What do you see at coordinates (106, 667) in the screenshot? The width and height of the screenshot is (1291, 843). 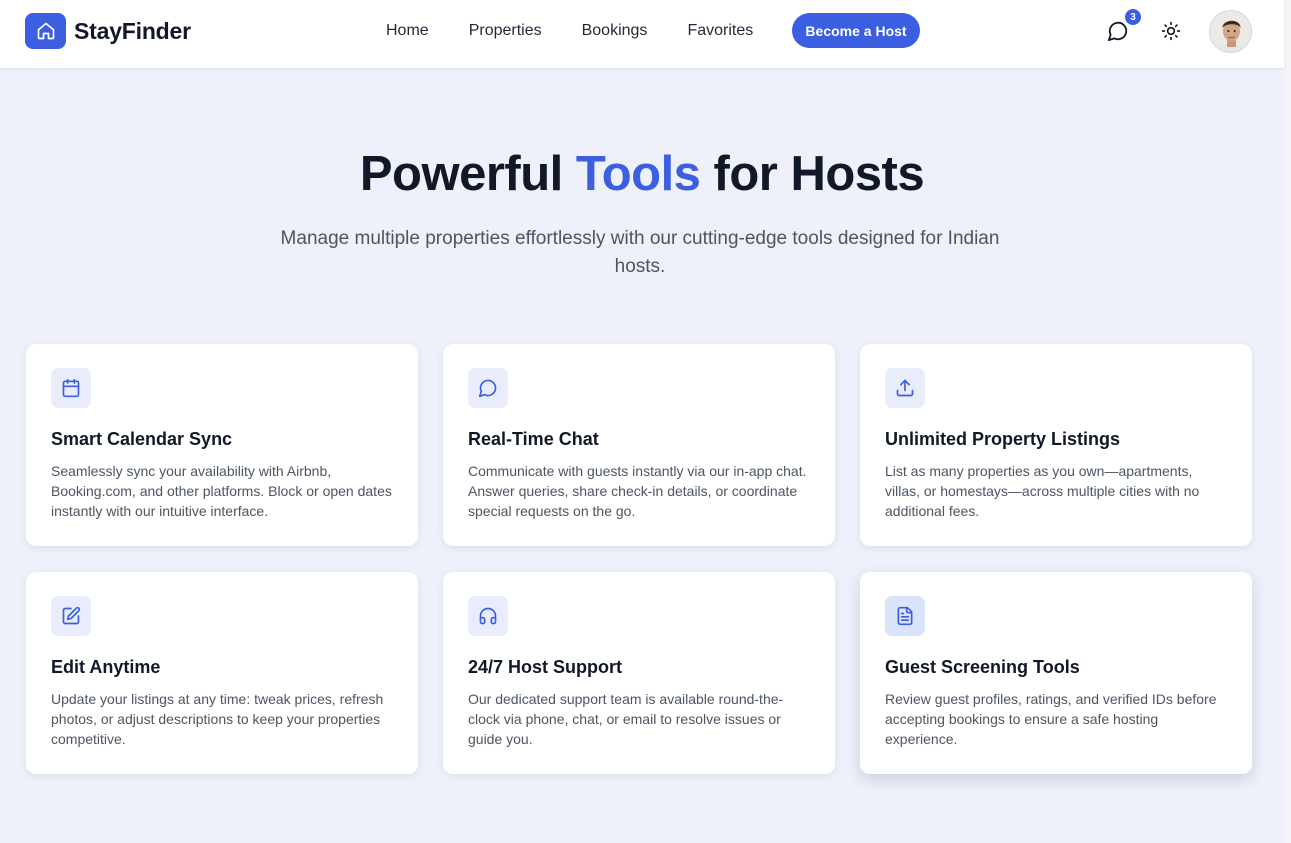 I see `feature-title: Edit Anytime` at bounding box center [106, 667].